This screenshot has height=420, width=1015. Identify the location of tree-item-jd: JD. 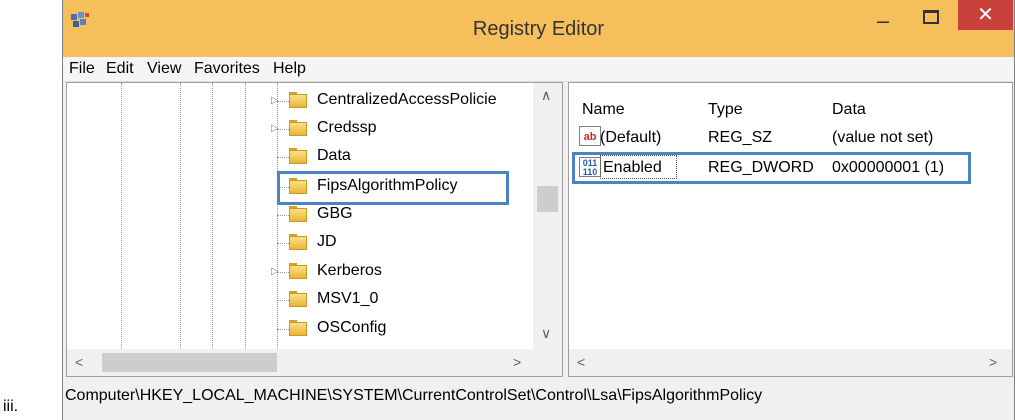
(307, 243).